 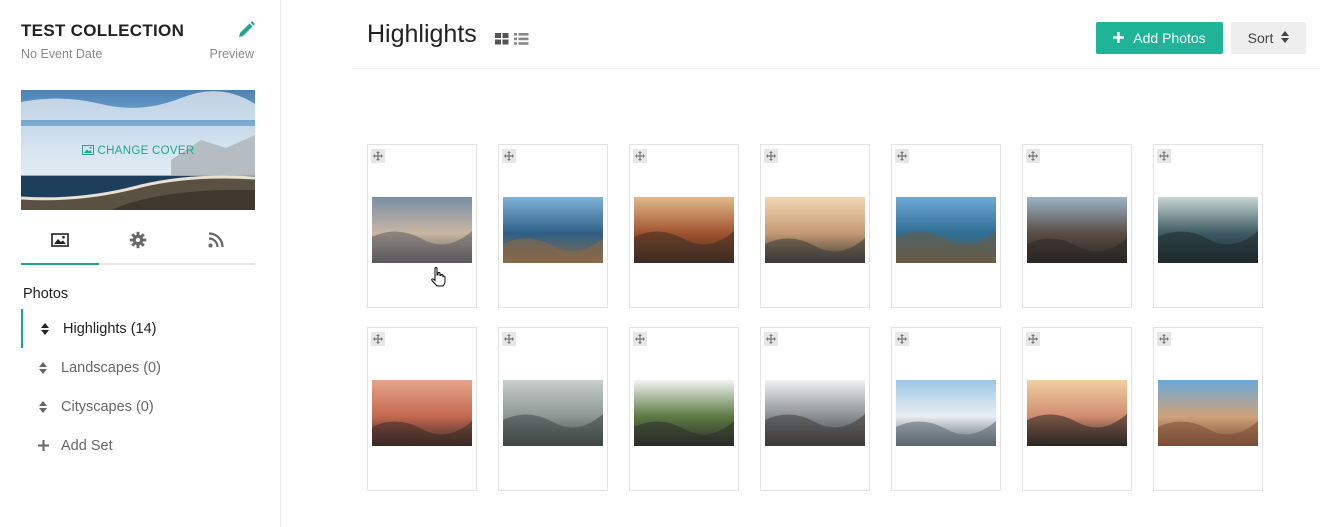 What do you see at coordinates (110, 328) in the screenshot?
I see `set-label: Highlights (14)` at bounding box center [110, 328].